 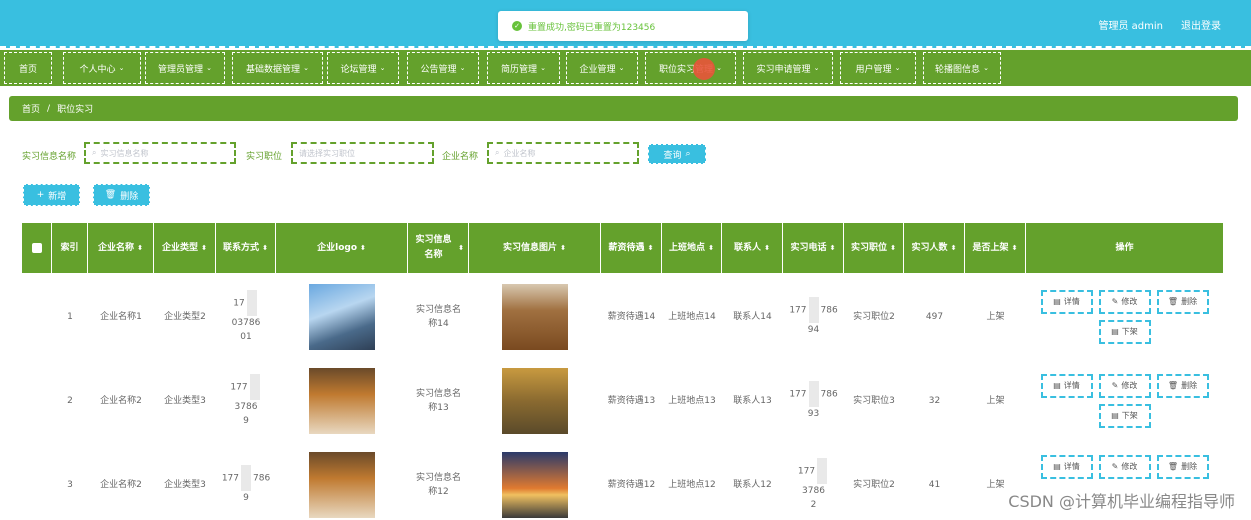 What do you see at coordinates (1129, 331) in the screenshot?
I see `op-label: 下架` at bounding box center [1129, 331].